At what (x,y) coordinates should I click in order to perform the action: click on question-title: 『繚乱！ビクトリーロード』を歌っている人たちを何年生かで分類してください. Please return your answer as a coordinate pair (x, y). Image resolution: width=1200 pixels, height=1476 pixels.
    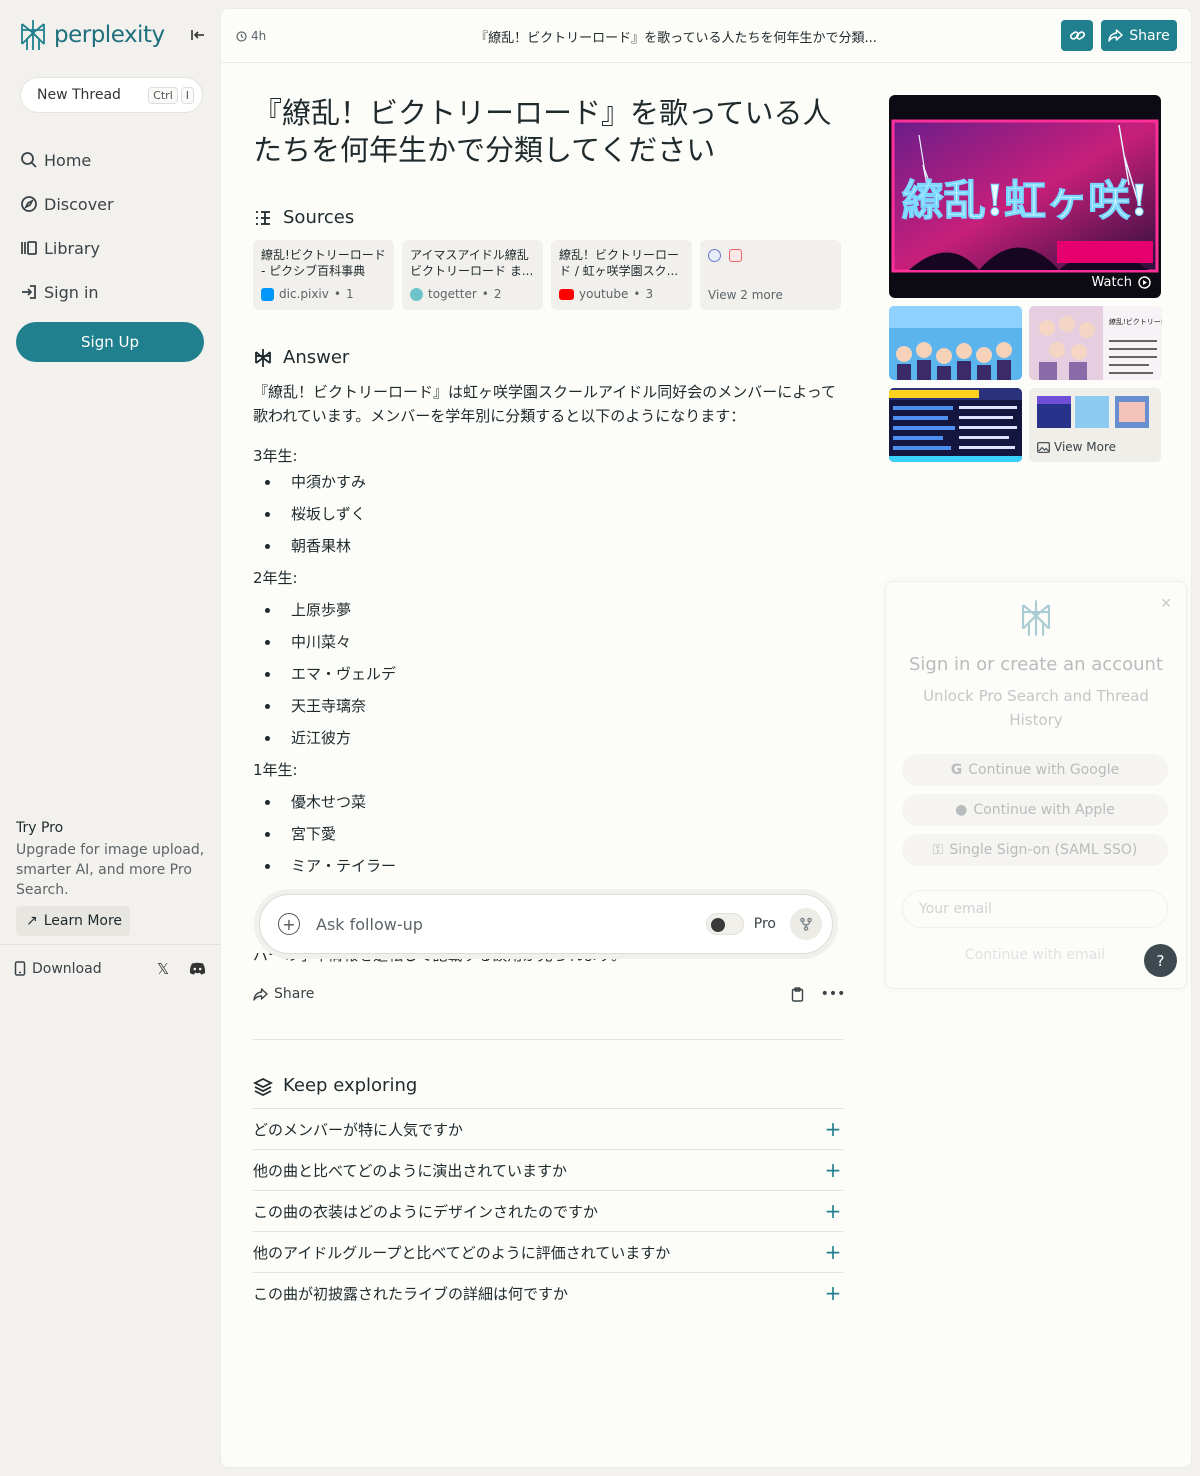
    Looking at the image, I should click on (542, 131).